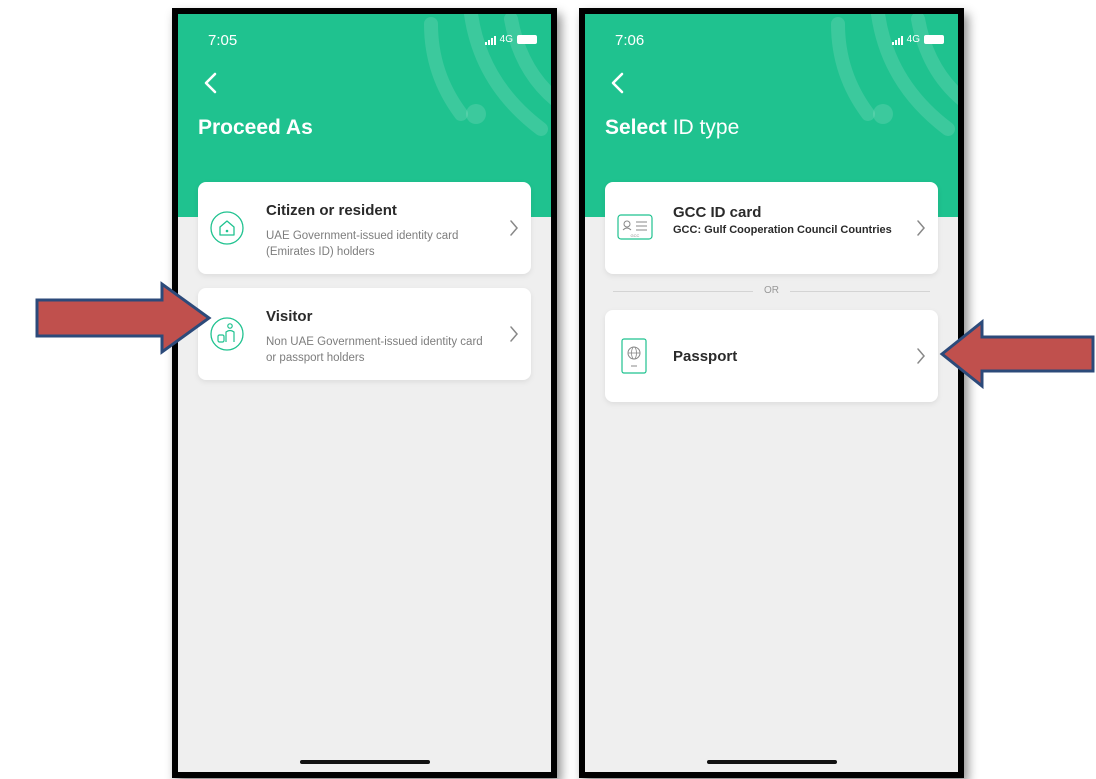 The image size is (1096, 779). Describe the element at coordinates (635, 227) in the screenshot. I see `id-card-icon: GCC` at that location.